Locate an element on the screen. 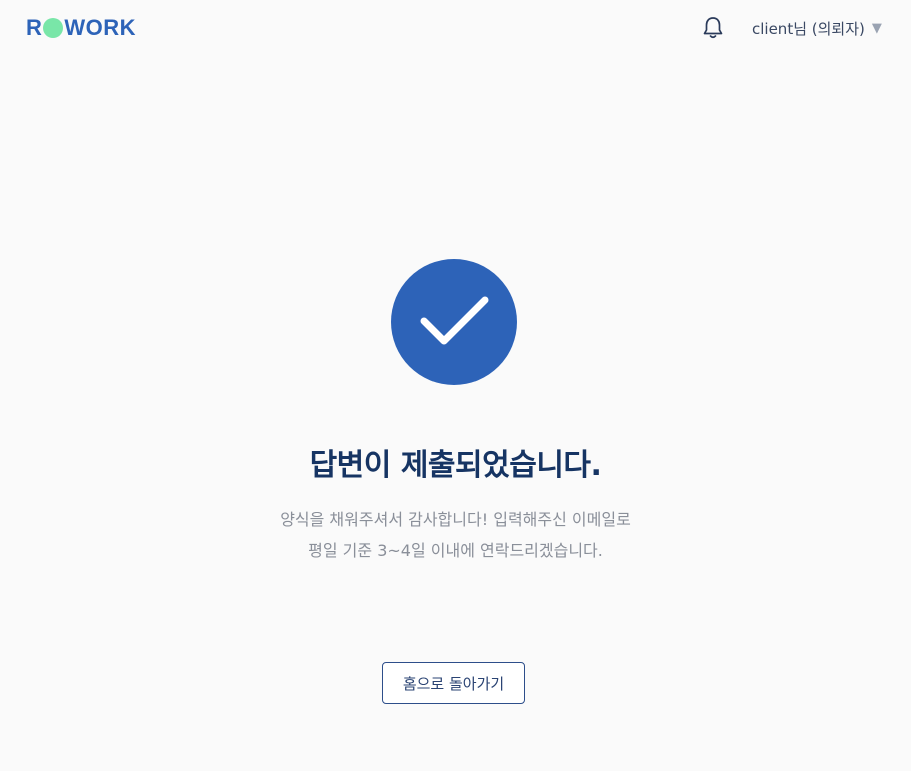 This screenshot has width=911, height=771. user-menu: client님 (의뢰자) ▼ is located at coordinates (817, 28).